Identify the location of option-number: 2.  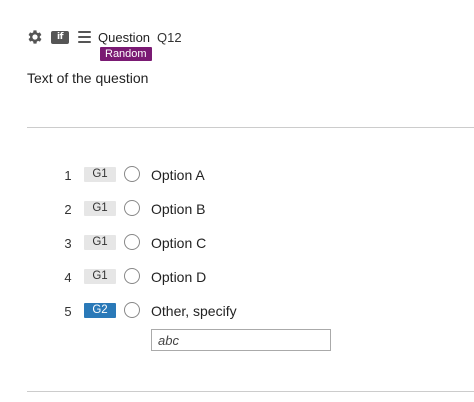
(68, 209).